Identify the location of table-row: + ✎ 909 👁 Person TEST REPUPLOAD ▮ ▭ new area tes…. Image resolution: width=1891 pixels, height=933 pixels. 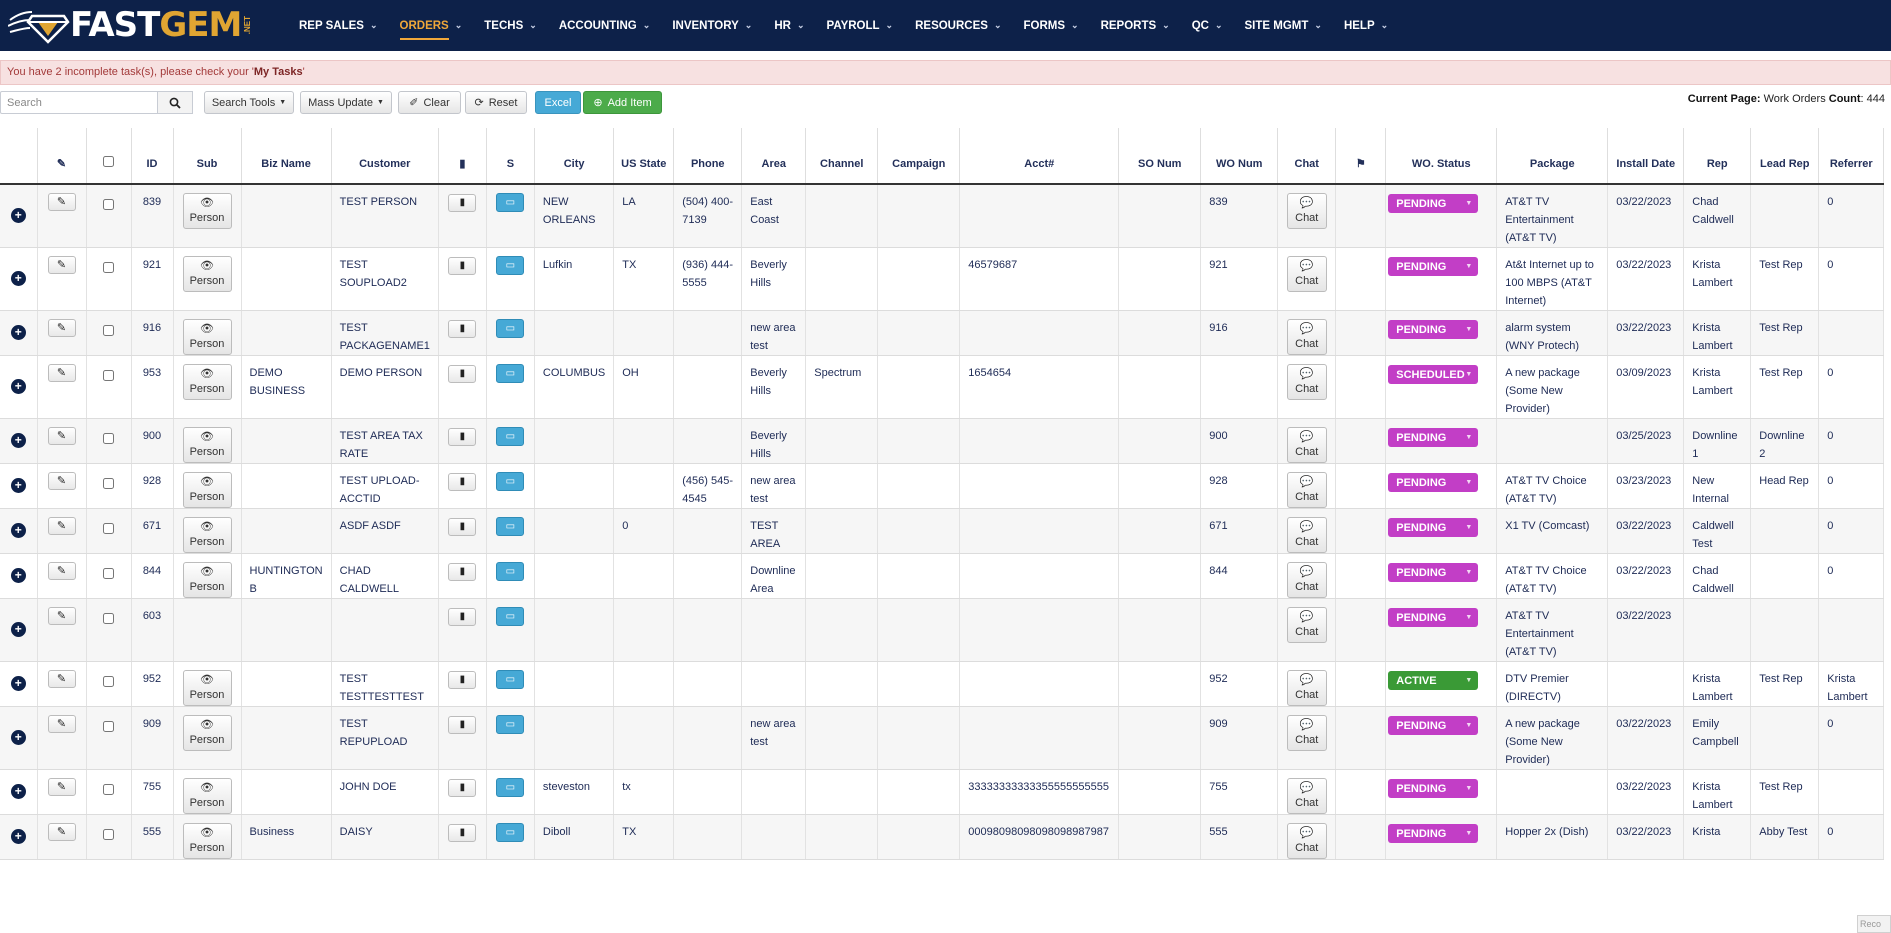
(942, 738).